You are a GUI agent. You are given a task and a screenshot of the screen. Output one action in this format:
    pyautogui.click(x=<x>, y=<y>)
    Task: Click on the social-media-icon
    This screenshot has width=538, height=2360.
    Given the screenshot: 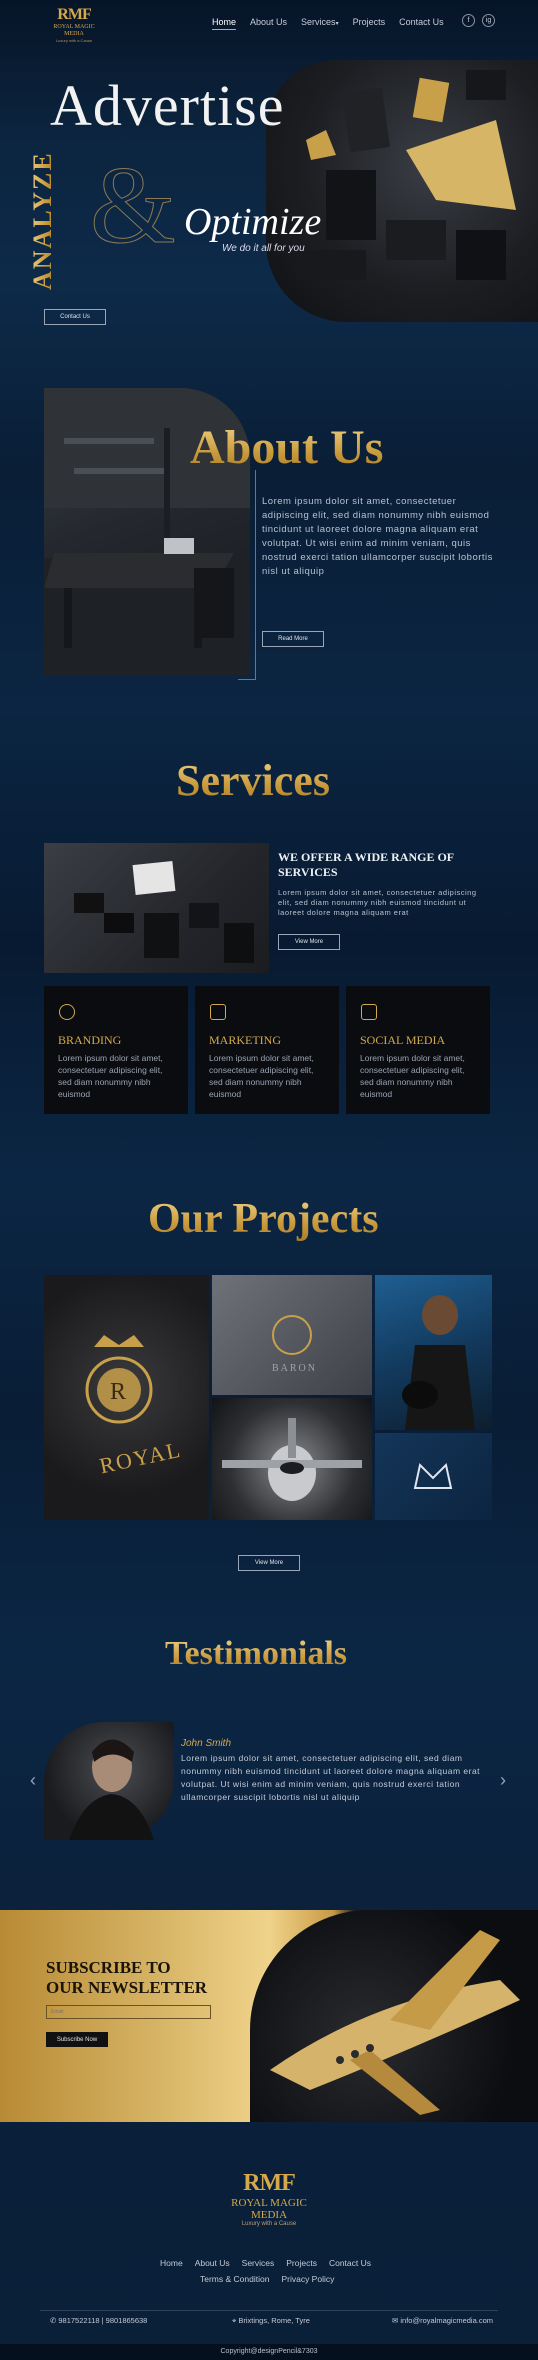 What is the action you would take?
    pyautogui.click(x=369, y=1012)
    